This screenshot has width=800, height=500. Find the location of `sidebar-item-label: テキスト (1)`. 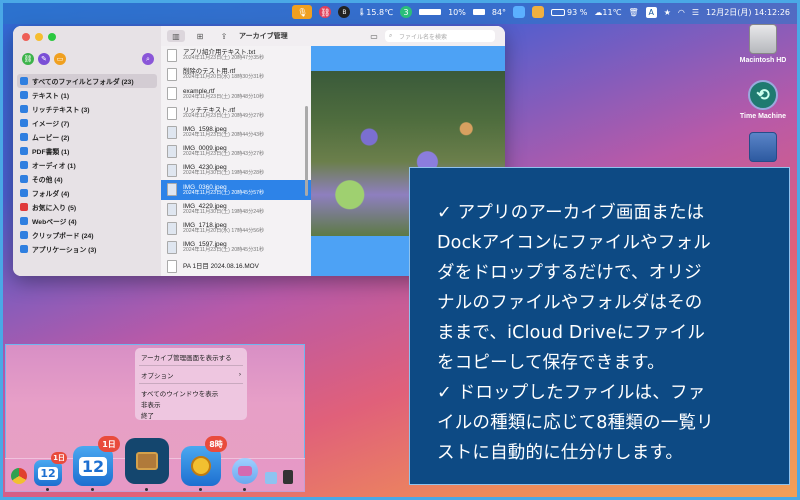

sidebar-item-label: テキスト (1) is located at coordinates (51, 96).